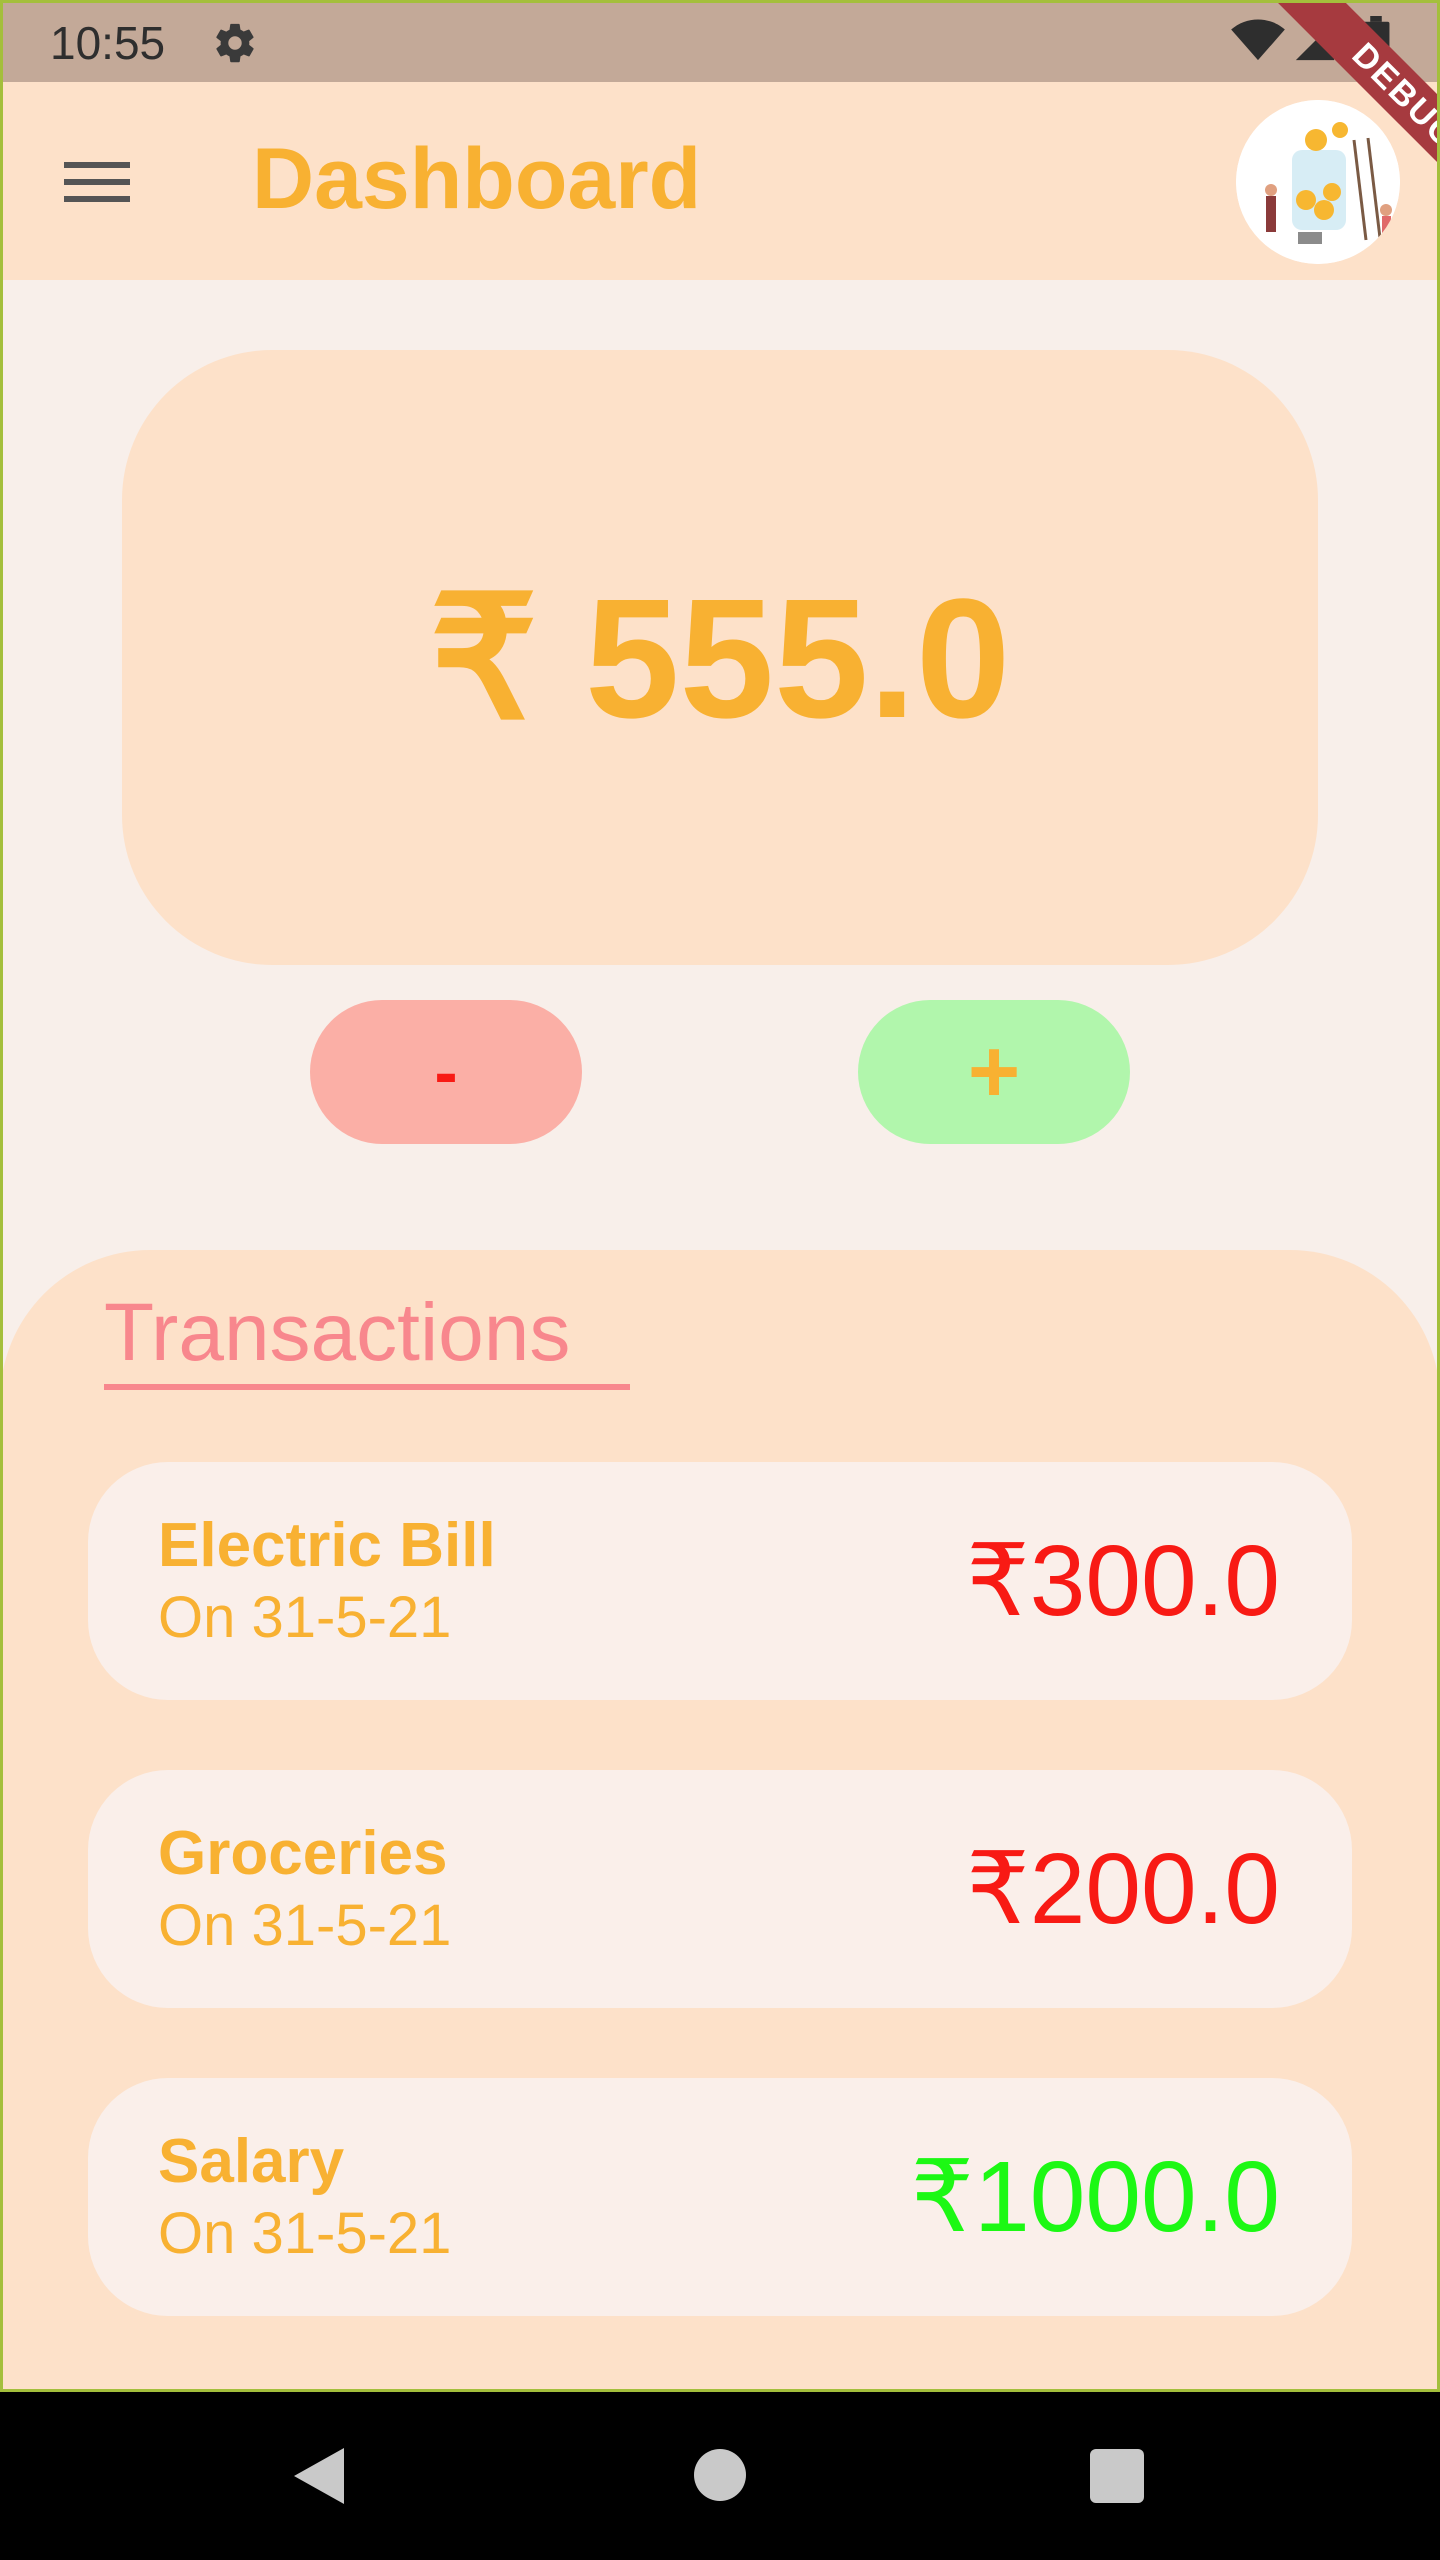 The image size is (1440, 2560). What do you see at coordinates (1123, 1889) in the screenshot?
I see `transaction-amount: ₹200.0` at bounding box center [1123, 1889].